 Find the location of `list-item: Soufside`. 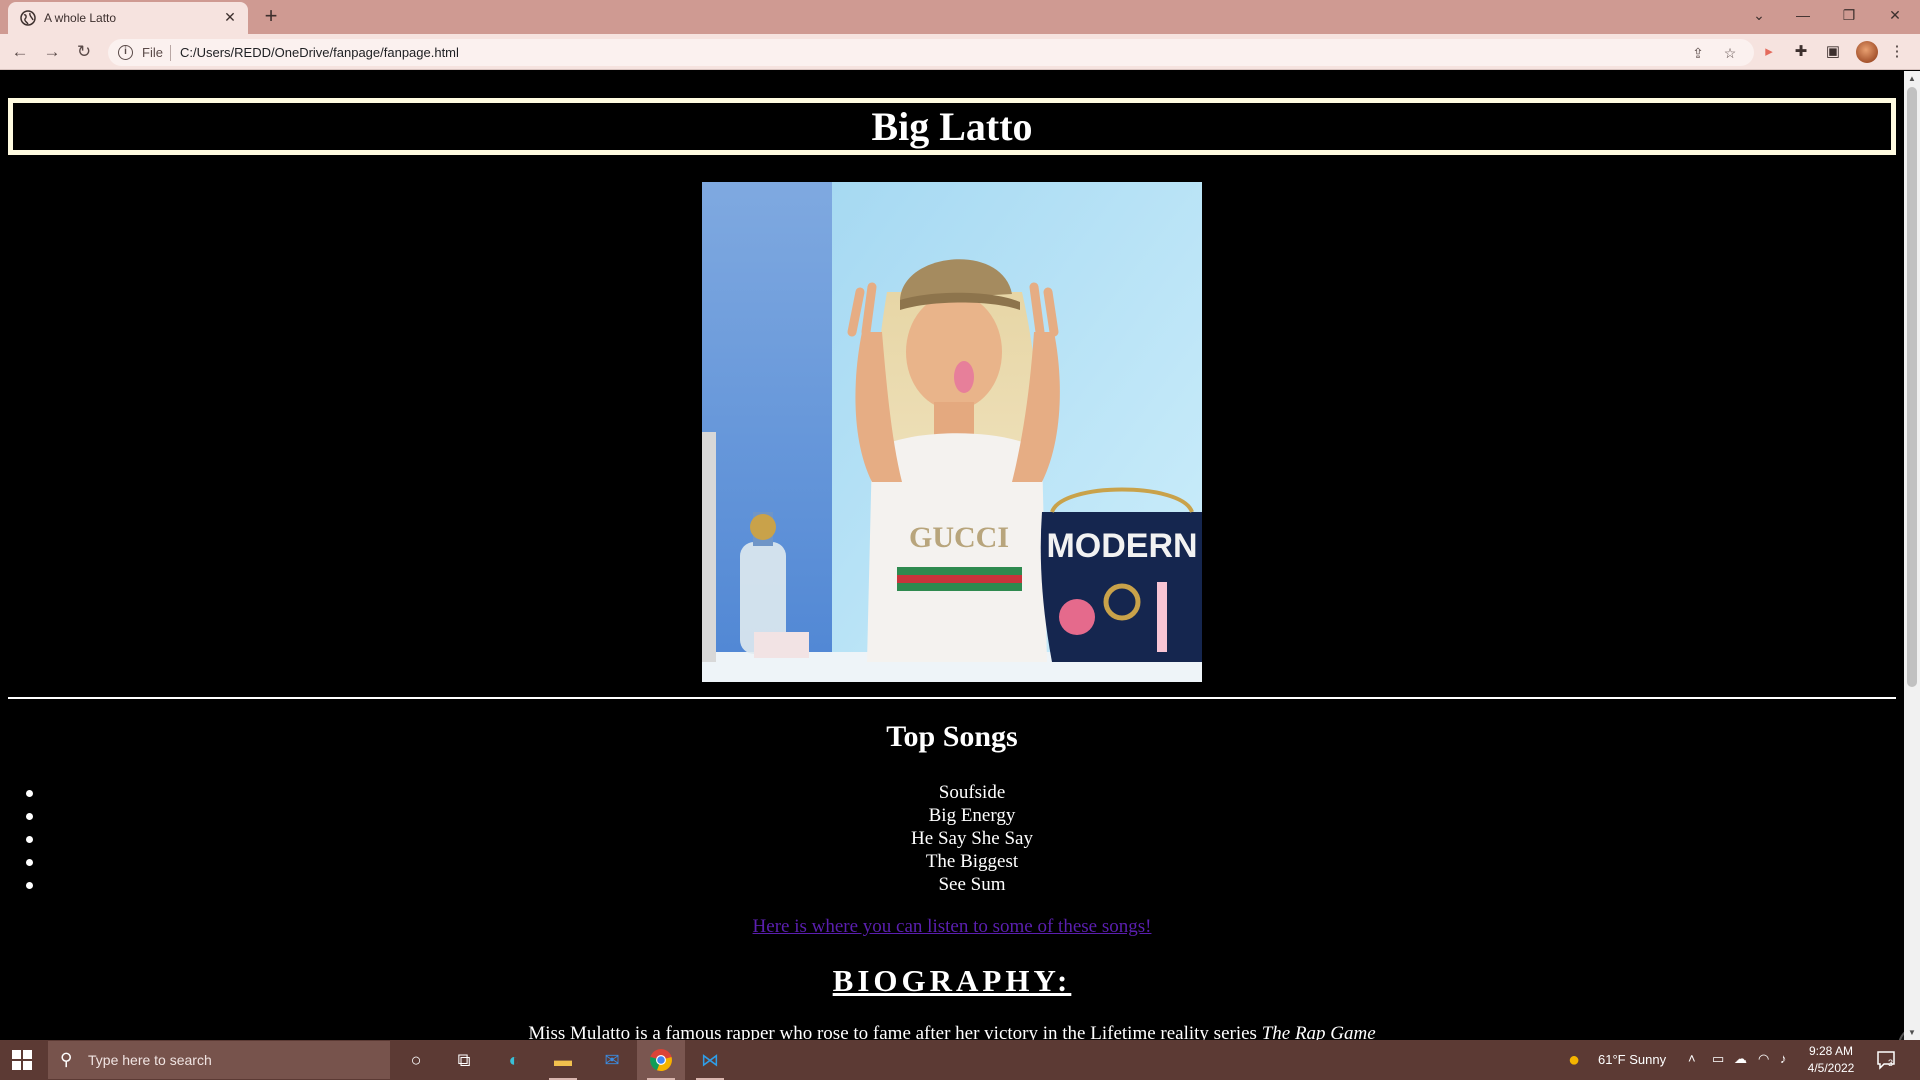

list-item: Soufside is located at coordinates (952, 792).